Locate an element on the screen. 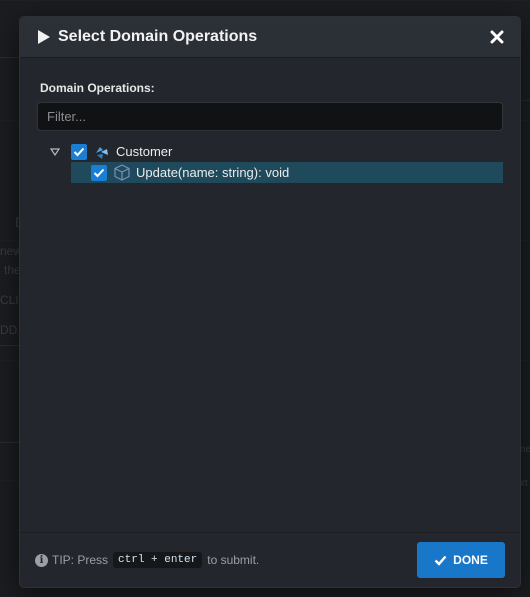 This screenshot has width=530, height=597. operations-tree: Customer Update(name: string): void is located at coordinates (270, 162).